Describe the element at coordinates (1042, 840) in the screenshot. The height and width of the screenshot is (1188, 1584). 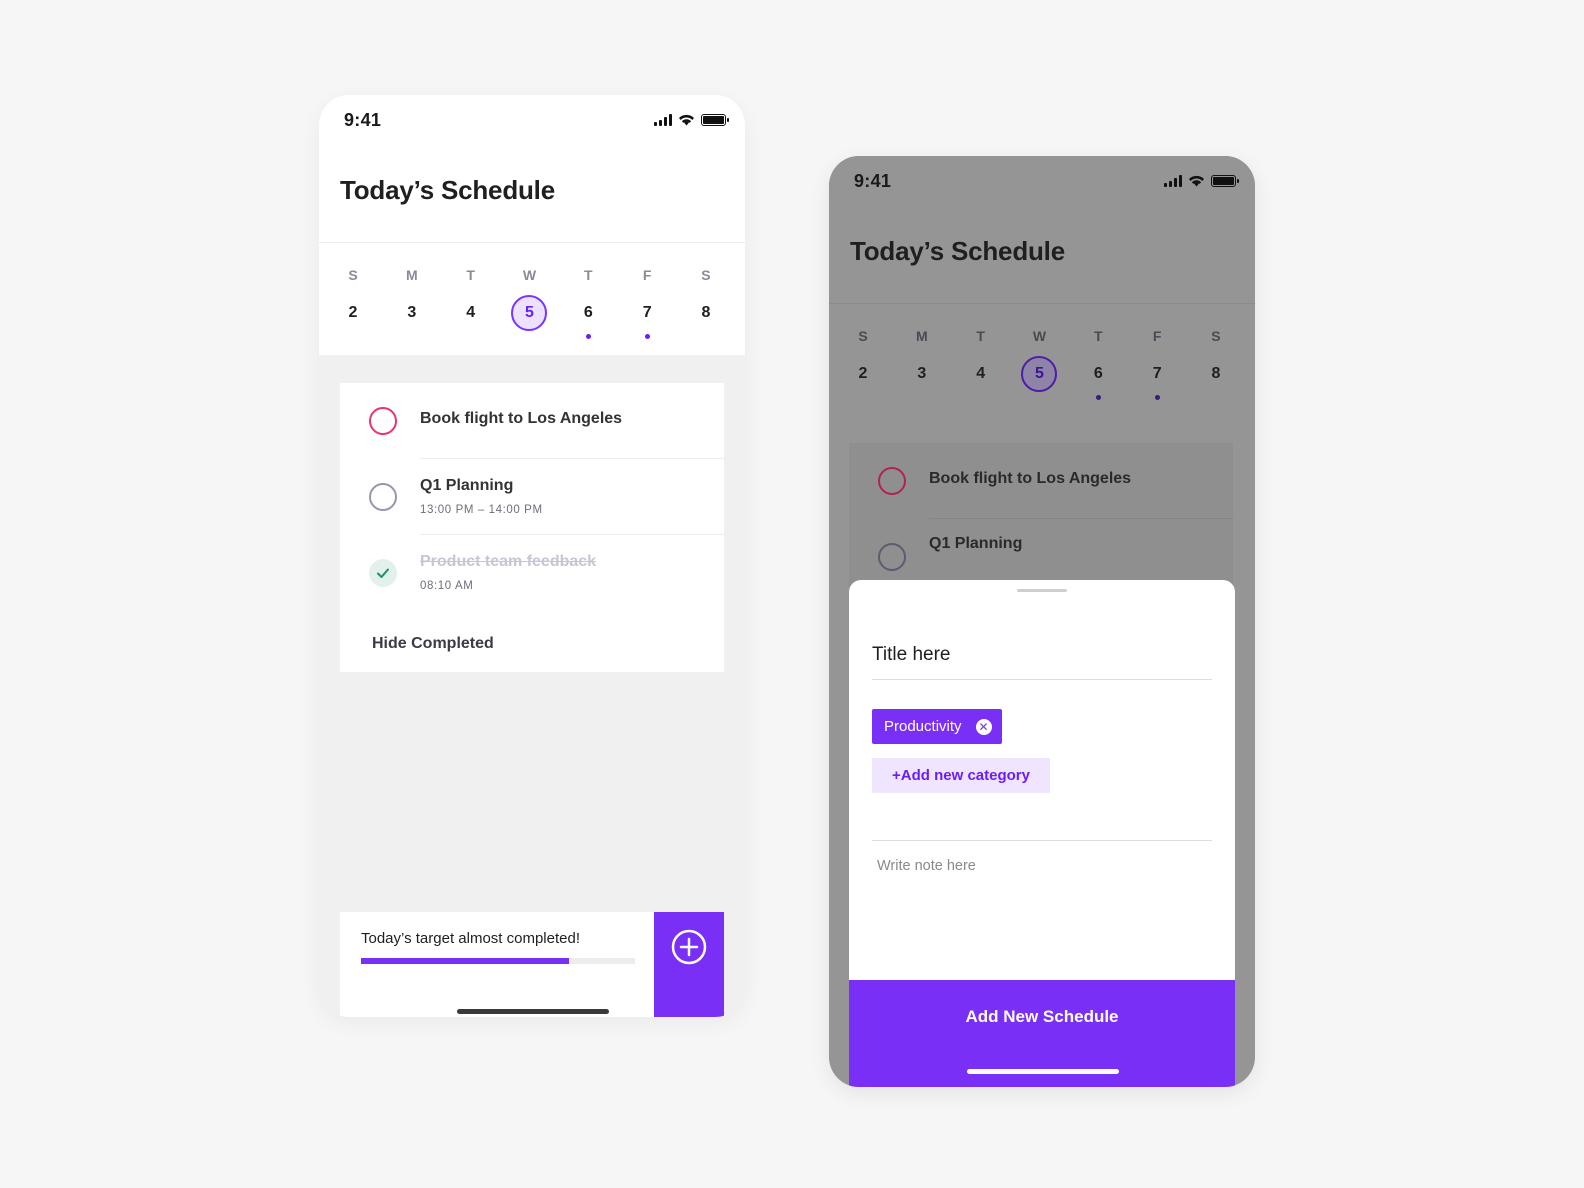
I see `divider` at that location.